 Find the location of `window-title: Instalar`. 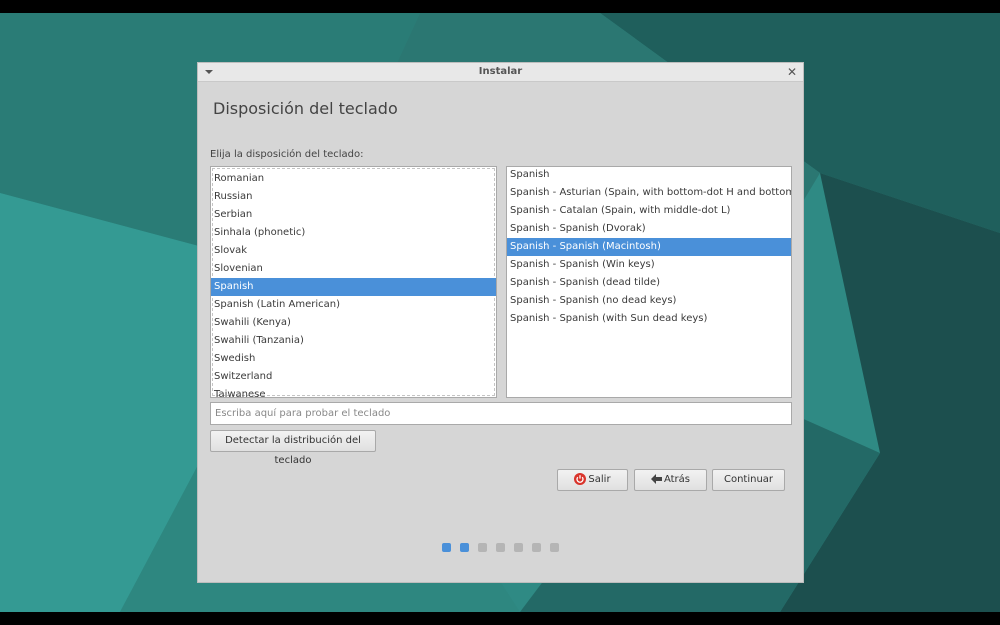

window-title: Instalar is located at coordinates (500, 71).